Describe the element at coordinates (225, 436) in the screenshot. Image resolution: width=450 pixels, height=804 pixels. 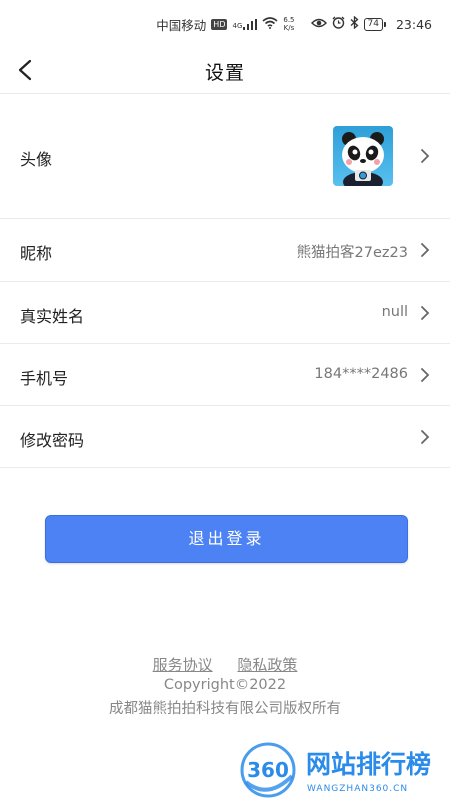
I see `row-change-password: 修改密码` at that location.